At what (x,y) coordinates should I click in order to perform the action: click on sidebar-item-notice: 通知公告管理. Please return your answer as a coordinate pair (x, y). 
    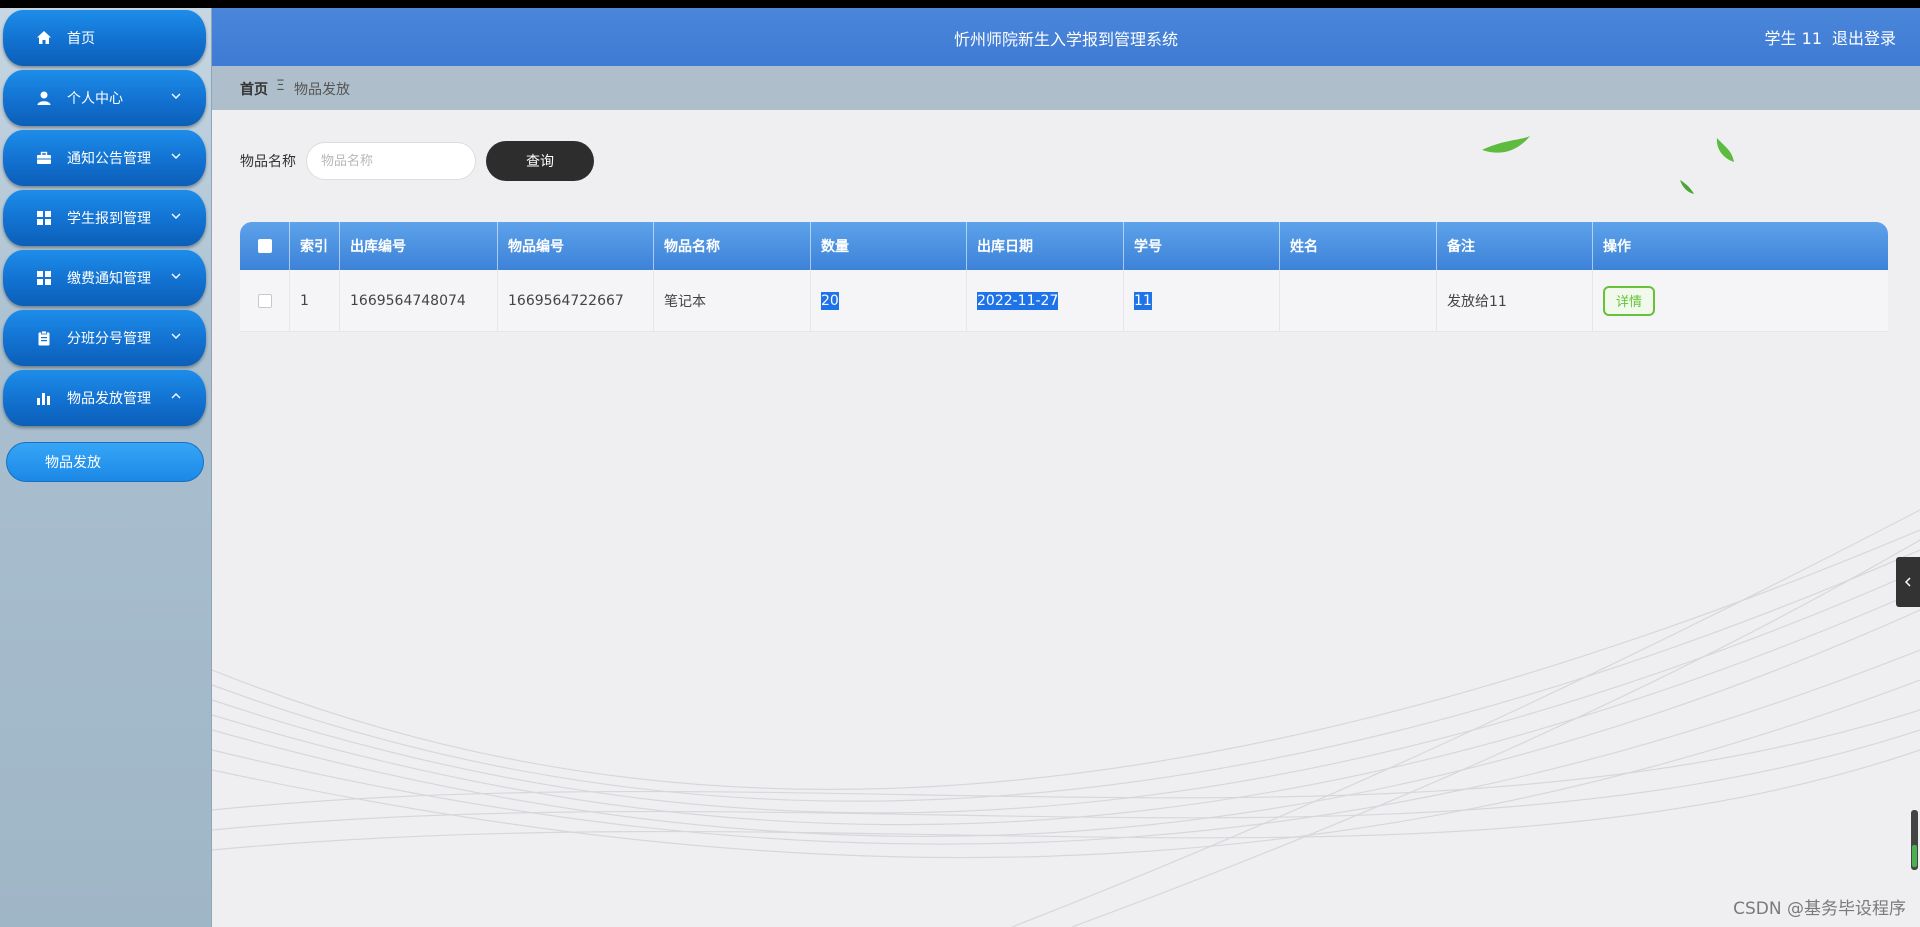
    Looking at the image, I should click on (104, 158).